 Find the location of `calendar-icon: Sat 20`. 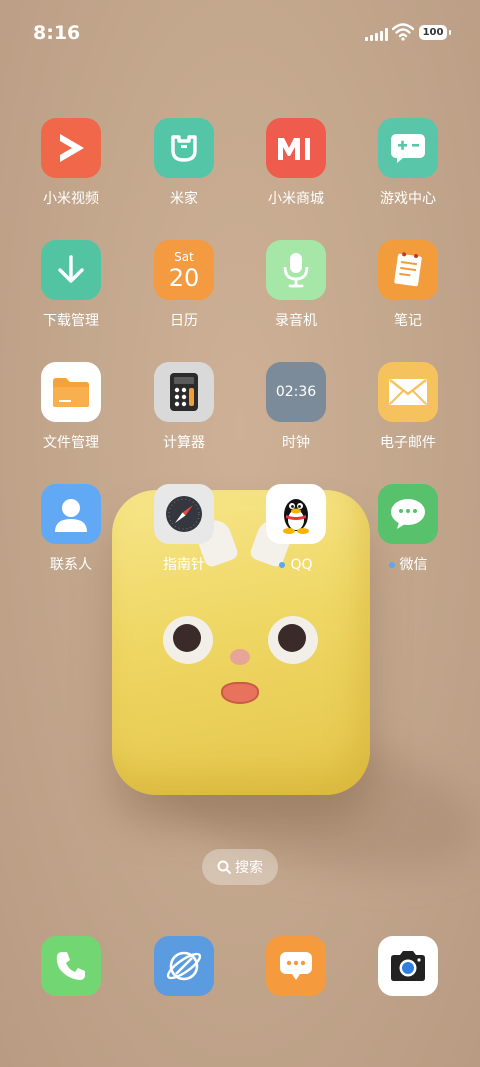

calendar-icon: Sat 20 is located at coordinates (184, 270).